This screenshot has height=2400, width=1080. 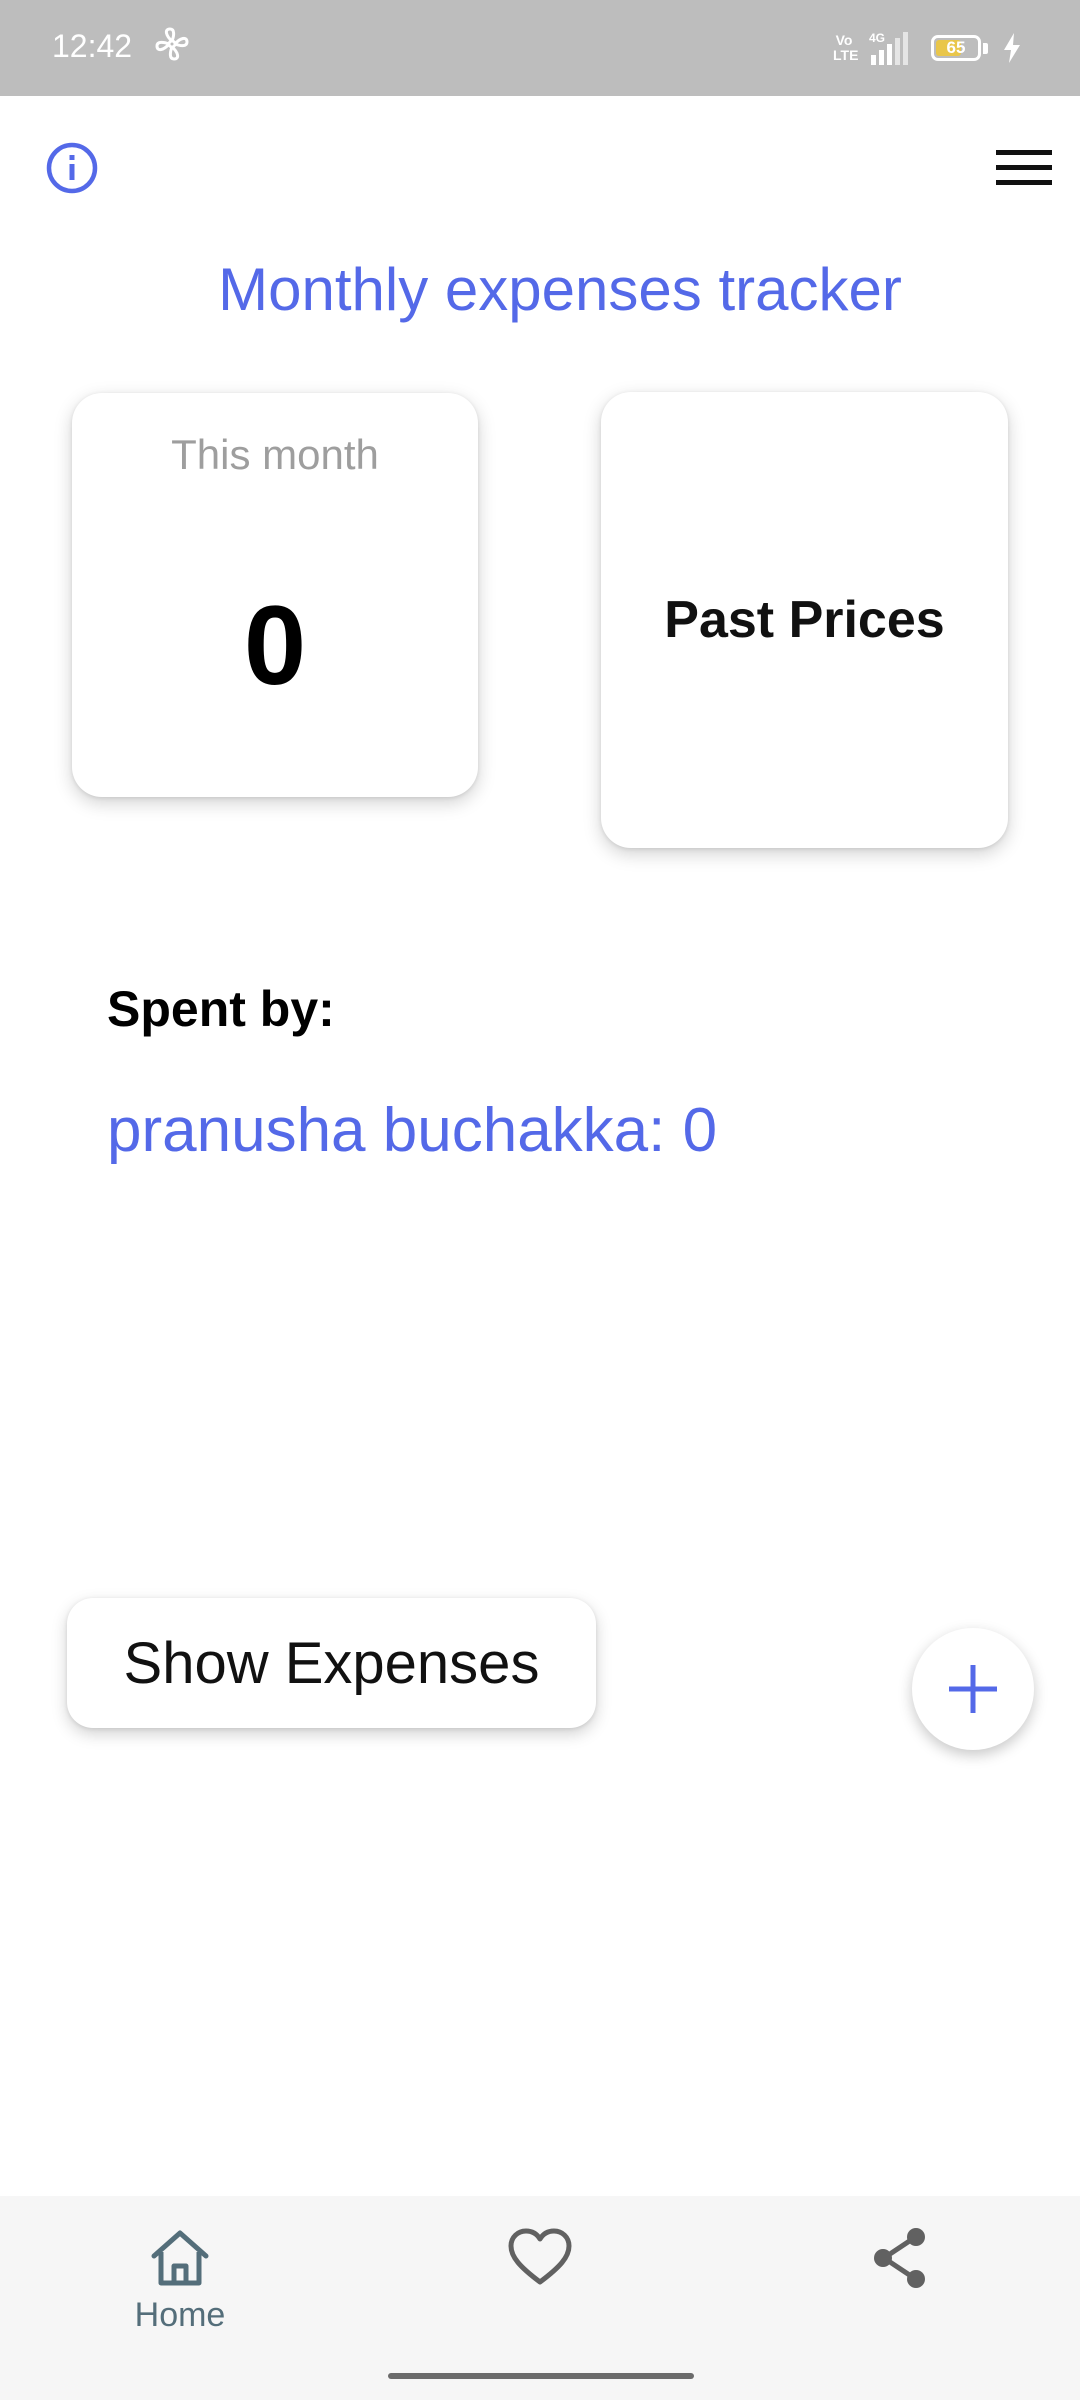 What do you see at coordinates (560, 289) in the screenshot?
I see `page-title: Monthly expenses tracker` at bounding box center [560, 289].